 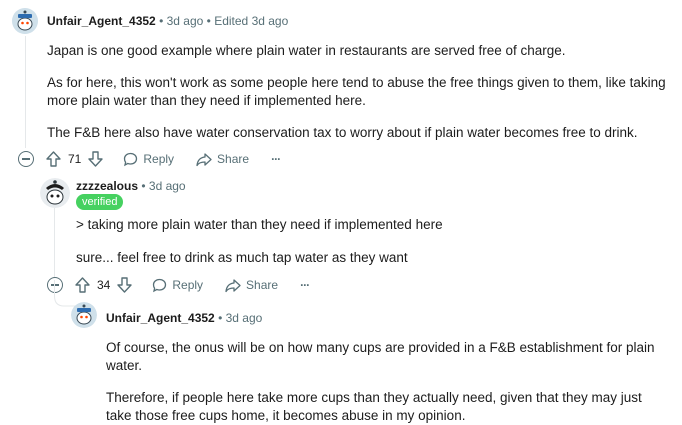 I want to click on username: zzzzealous, so click(x=107, y=186).